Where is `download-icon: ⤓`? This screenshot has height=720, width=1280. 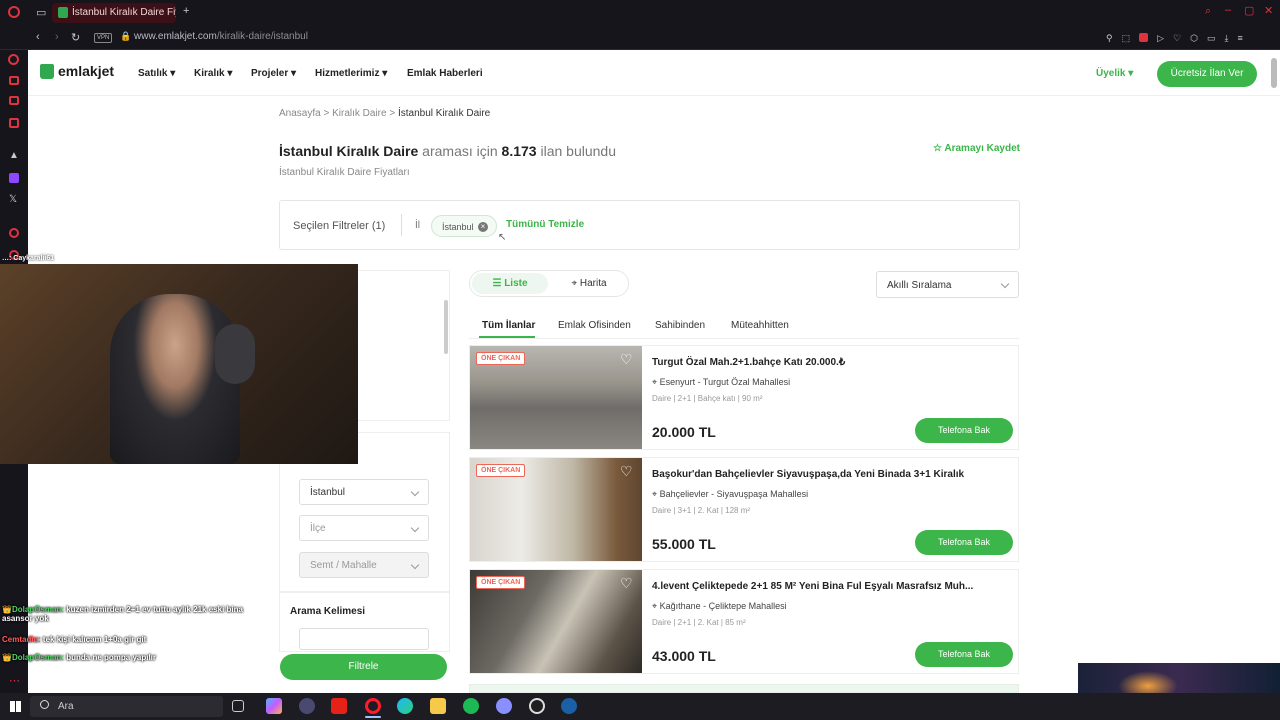
download-icon: ⤓ is located at coordinates (1226, 38).